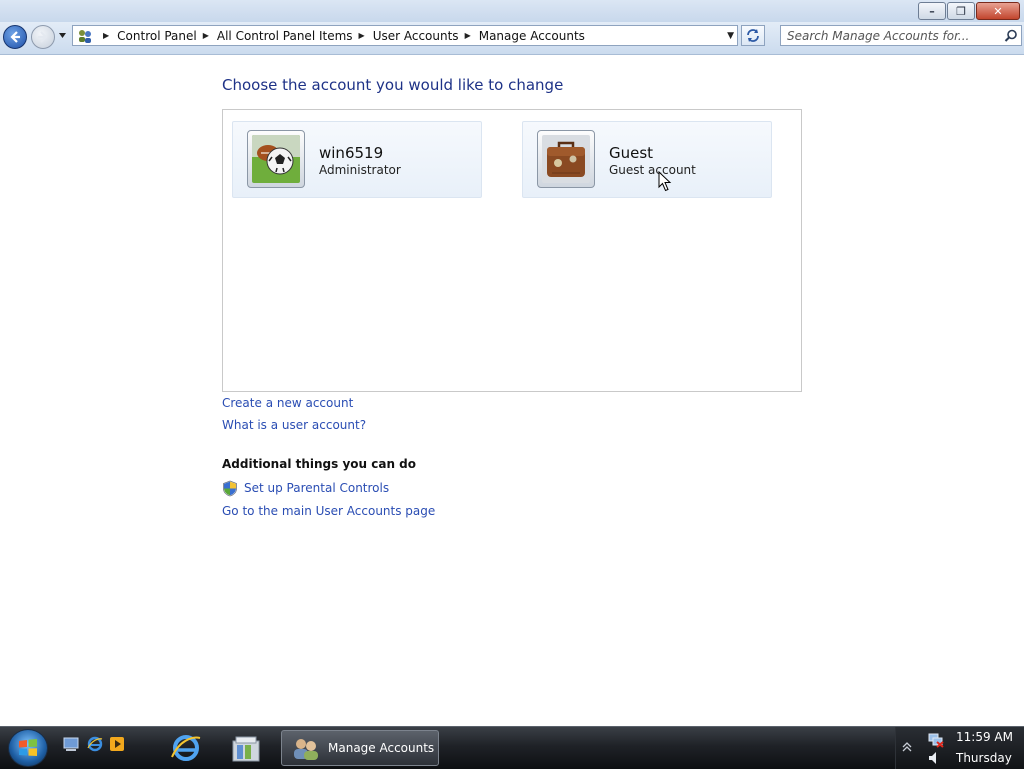 This screenshot has height=769, width=1024. What do you see at coordinates (285, 36) in the screenshot?
I see `breadcrumb-all-items: All Control Panel Items` at bounding box center [285, 36].